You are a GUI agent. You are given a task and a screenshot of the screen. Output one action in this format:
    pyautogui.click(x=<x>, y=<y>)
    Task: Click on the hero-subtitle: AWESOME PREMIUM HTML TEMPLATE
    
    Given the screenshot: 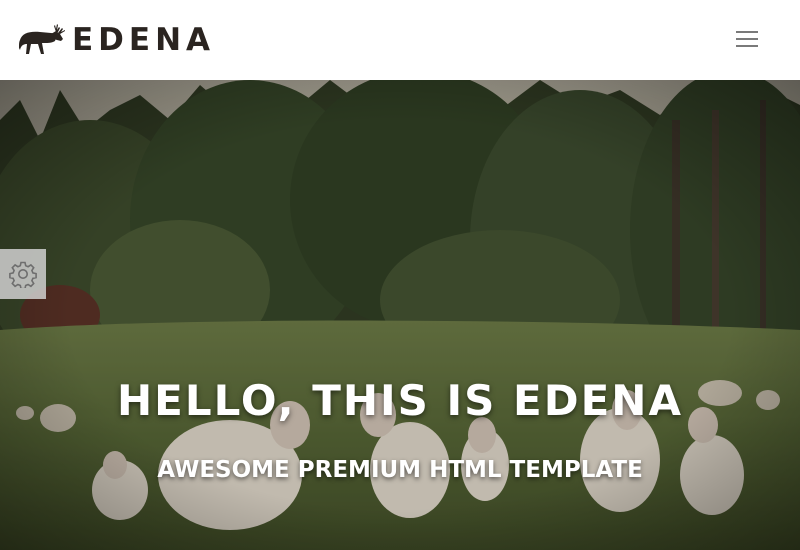 What is the action you would take?
    pyautogui.click(x=400, y=470)
    